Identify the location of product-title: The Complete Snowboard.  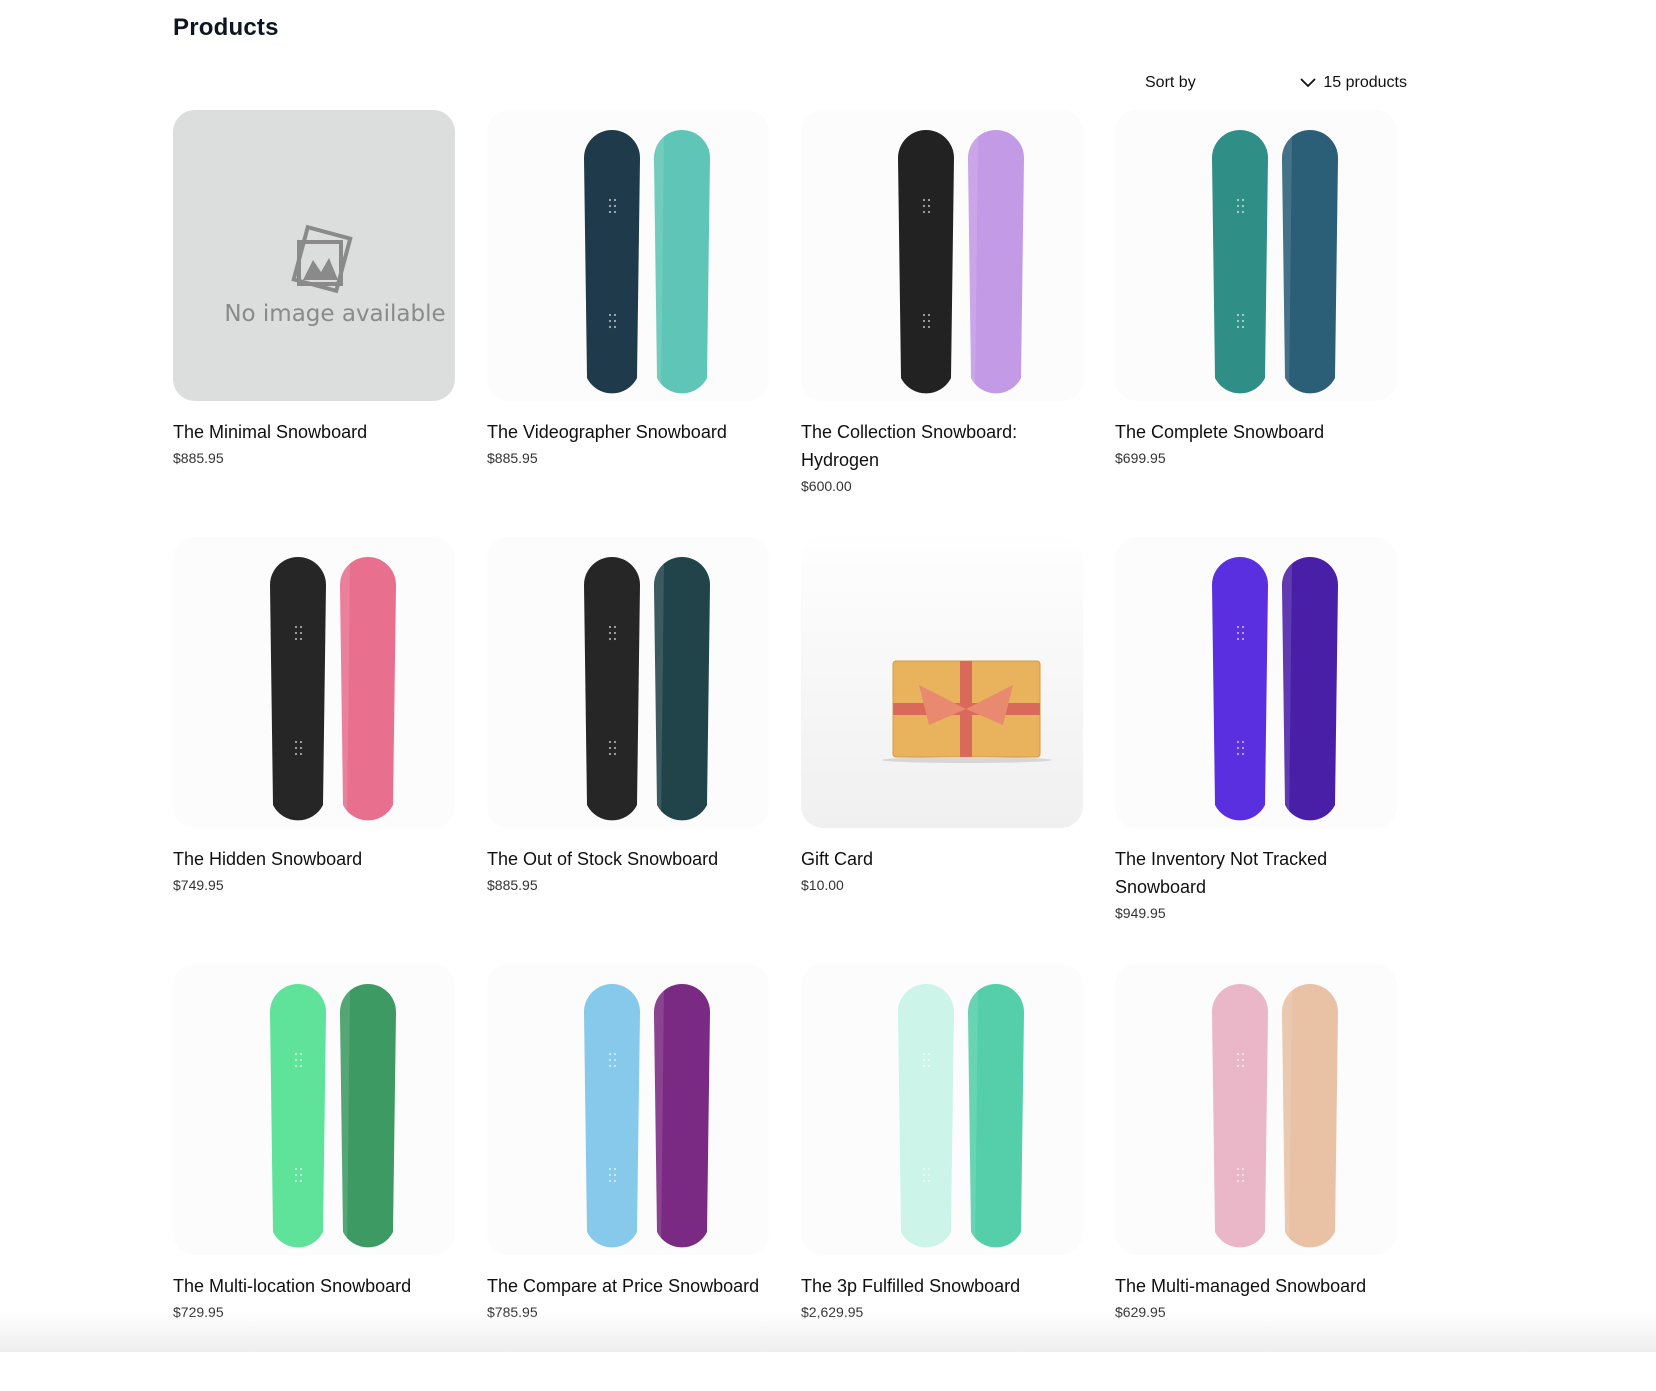
(1256, 432).